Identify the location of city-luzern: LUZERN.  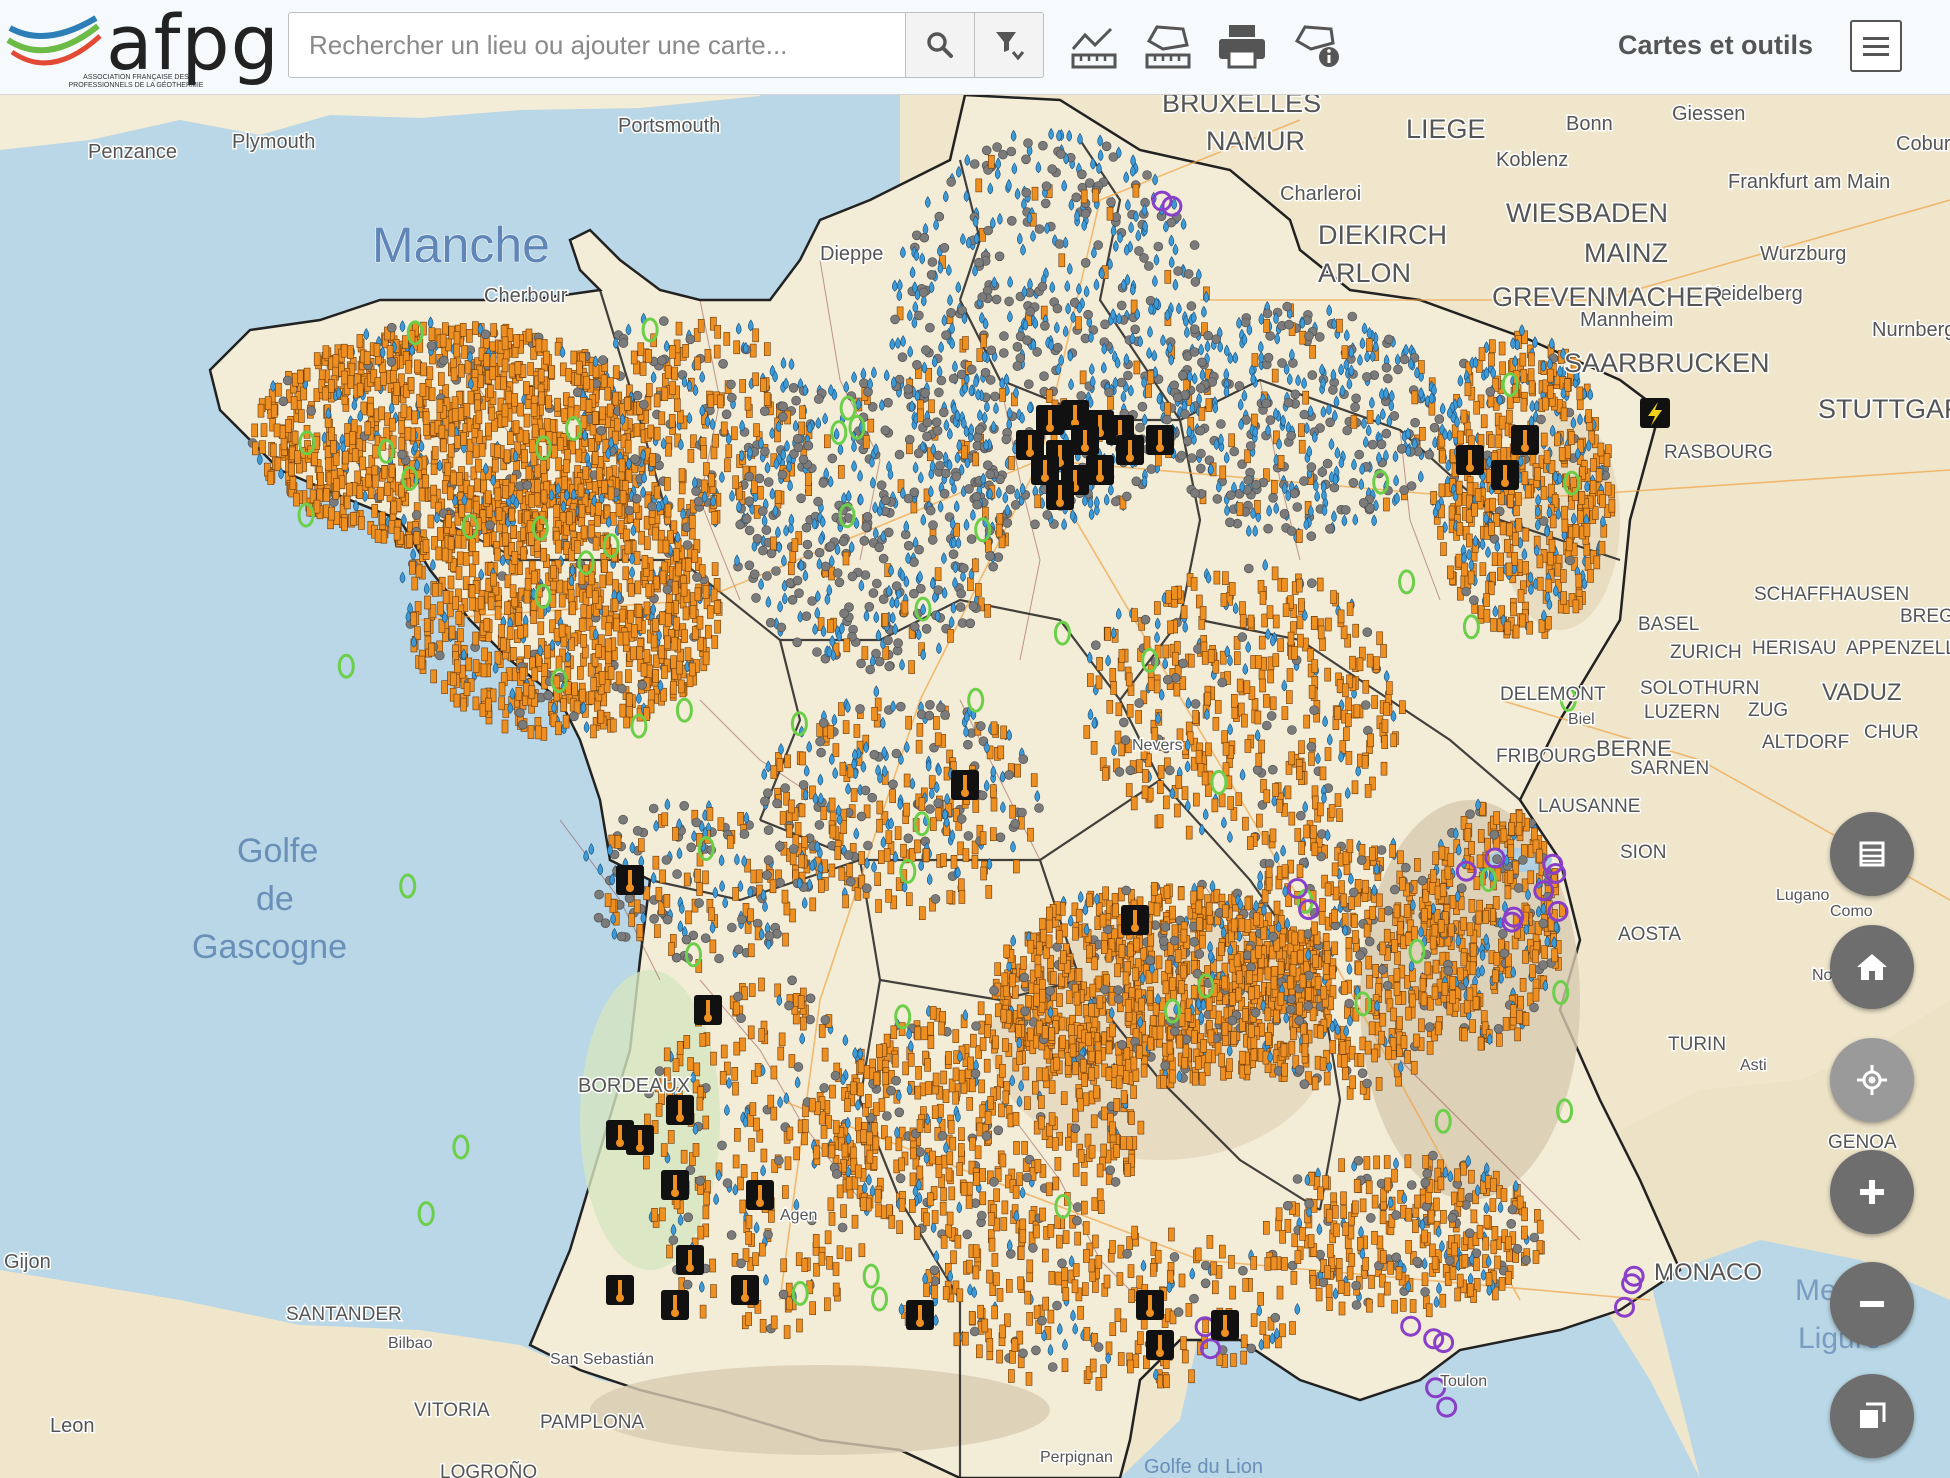
(1682, 712).